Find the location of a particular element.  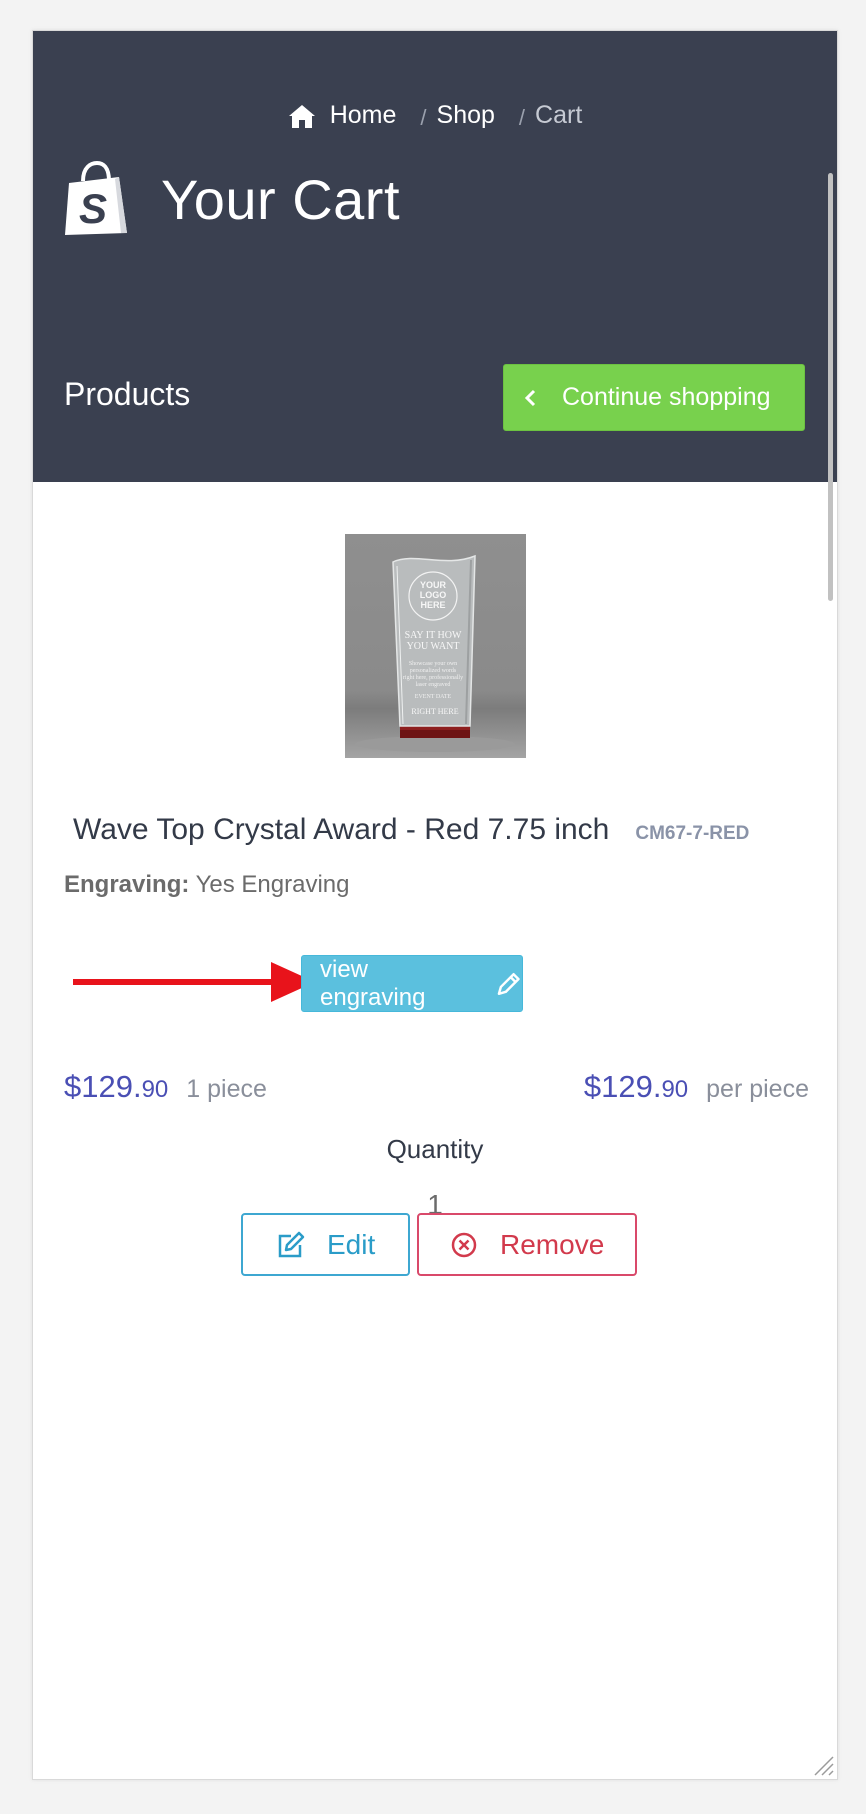

edit-label: Edit is located at coordinates (351, 1244).